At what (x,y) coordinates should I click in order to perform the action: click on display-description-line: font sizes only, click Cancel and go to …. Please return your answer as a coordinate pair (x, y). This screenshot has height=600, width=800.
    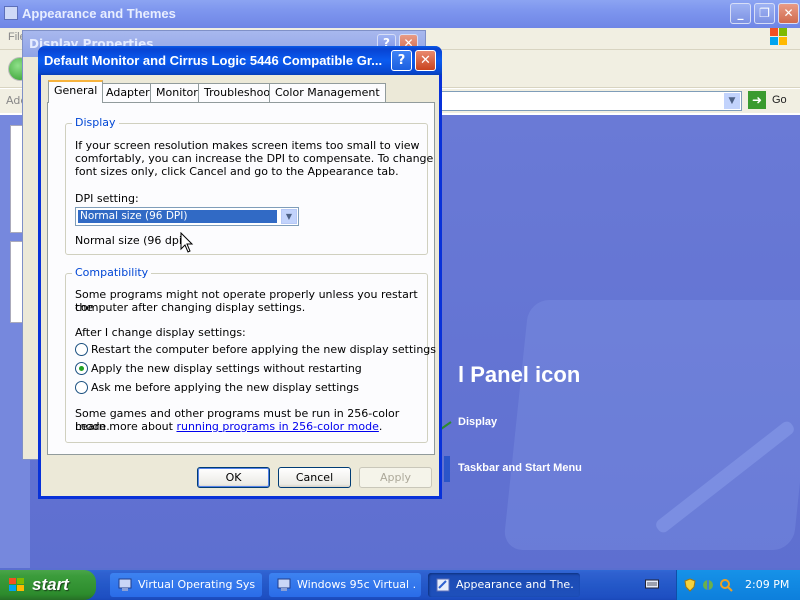
    Looking at the image, I should click on (237, 171).